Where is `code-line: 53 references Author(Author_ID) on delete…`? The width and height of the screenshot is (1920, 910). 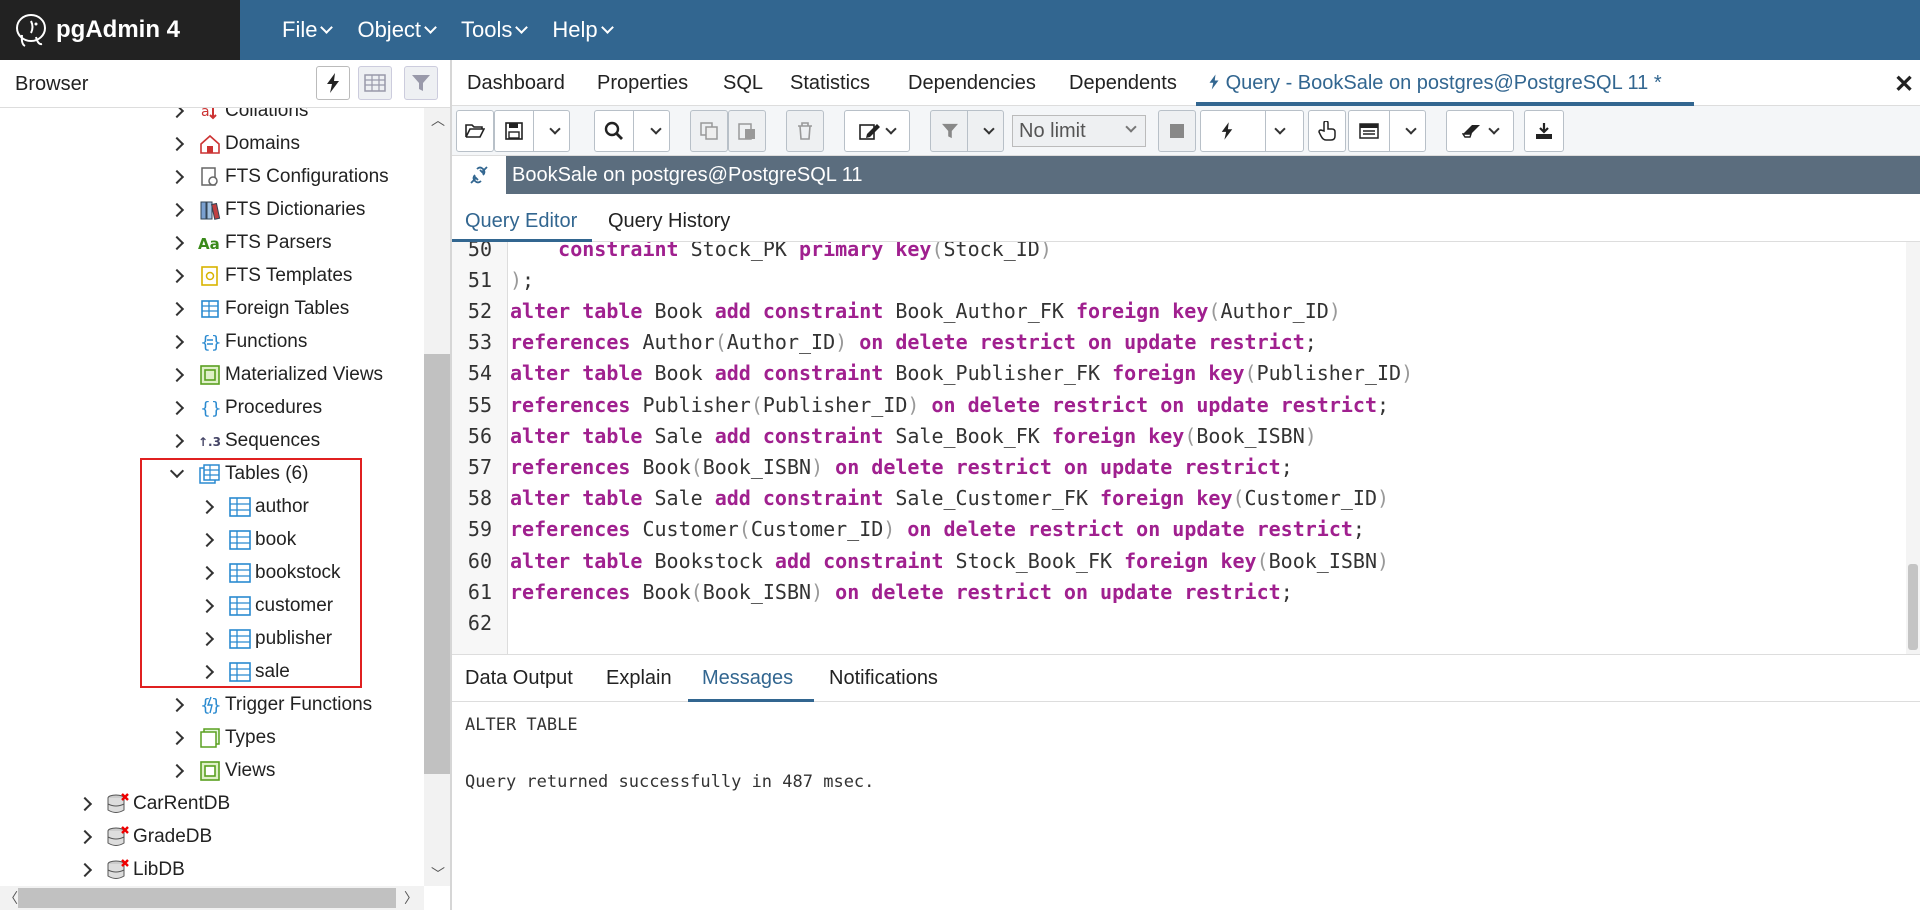
code-line: 53 references Author(Author_ID) on delete… is located at coordinates (1172, 342).